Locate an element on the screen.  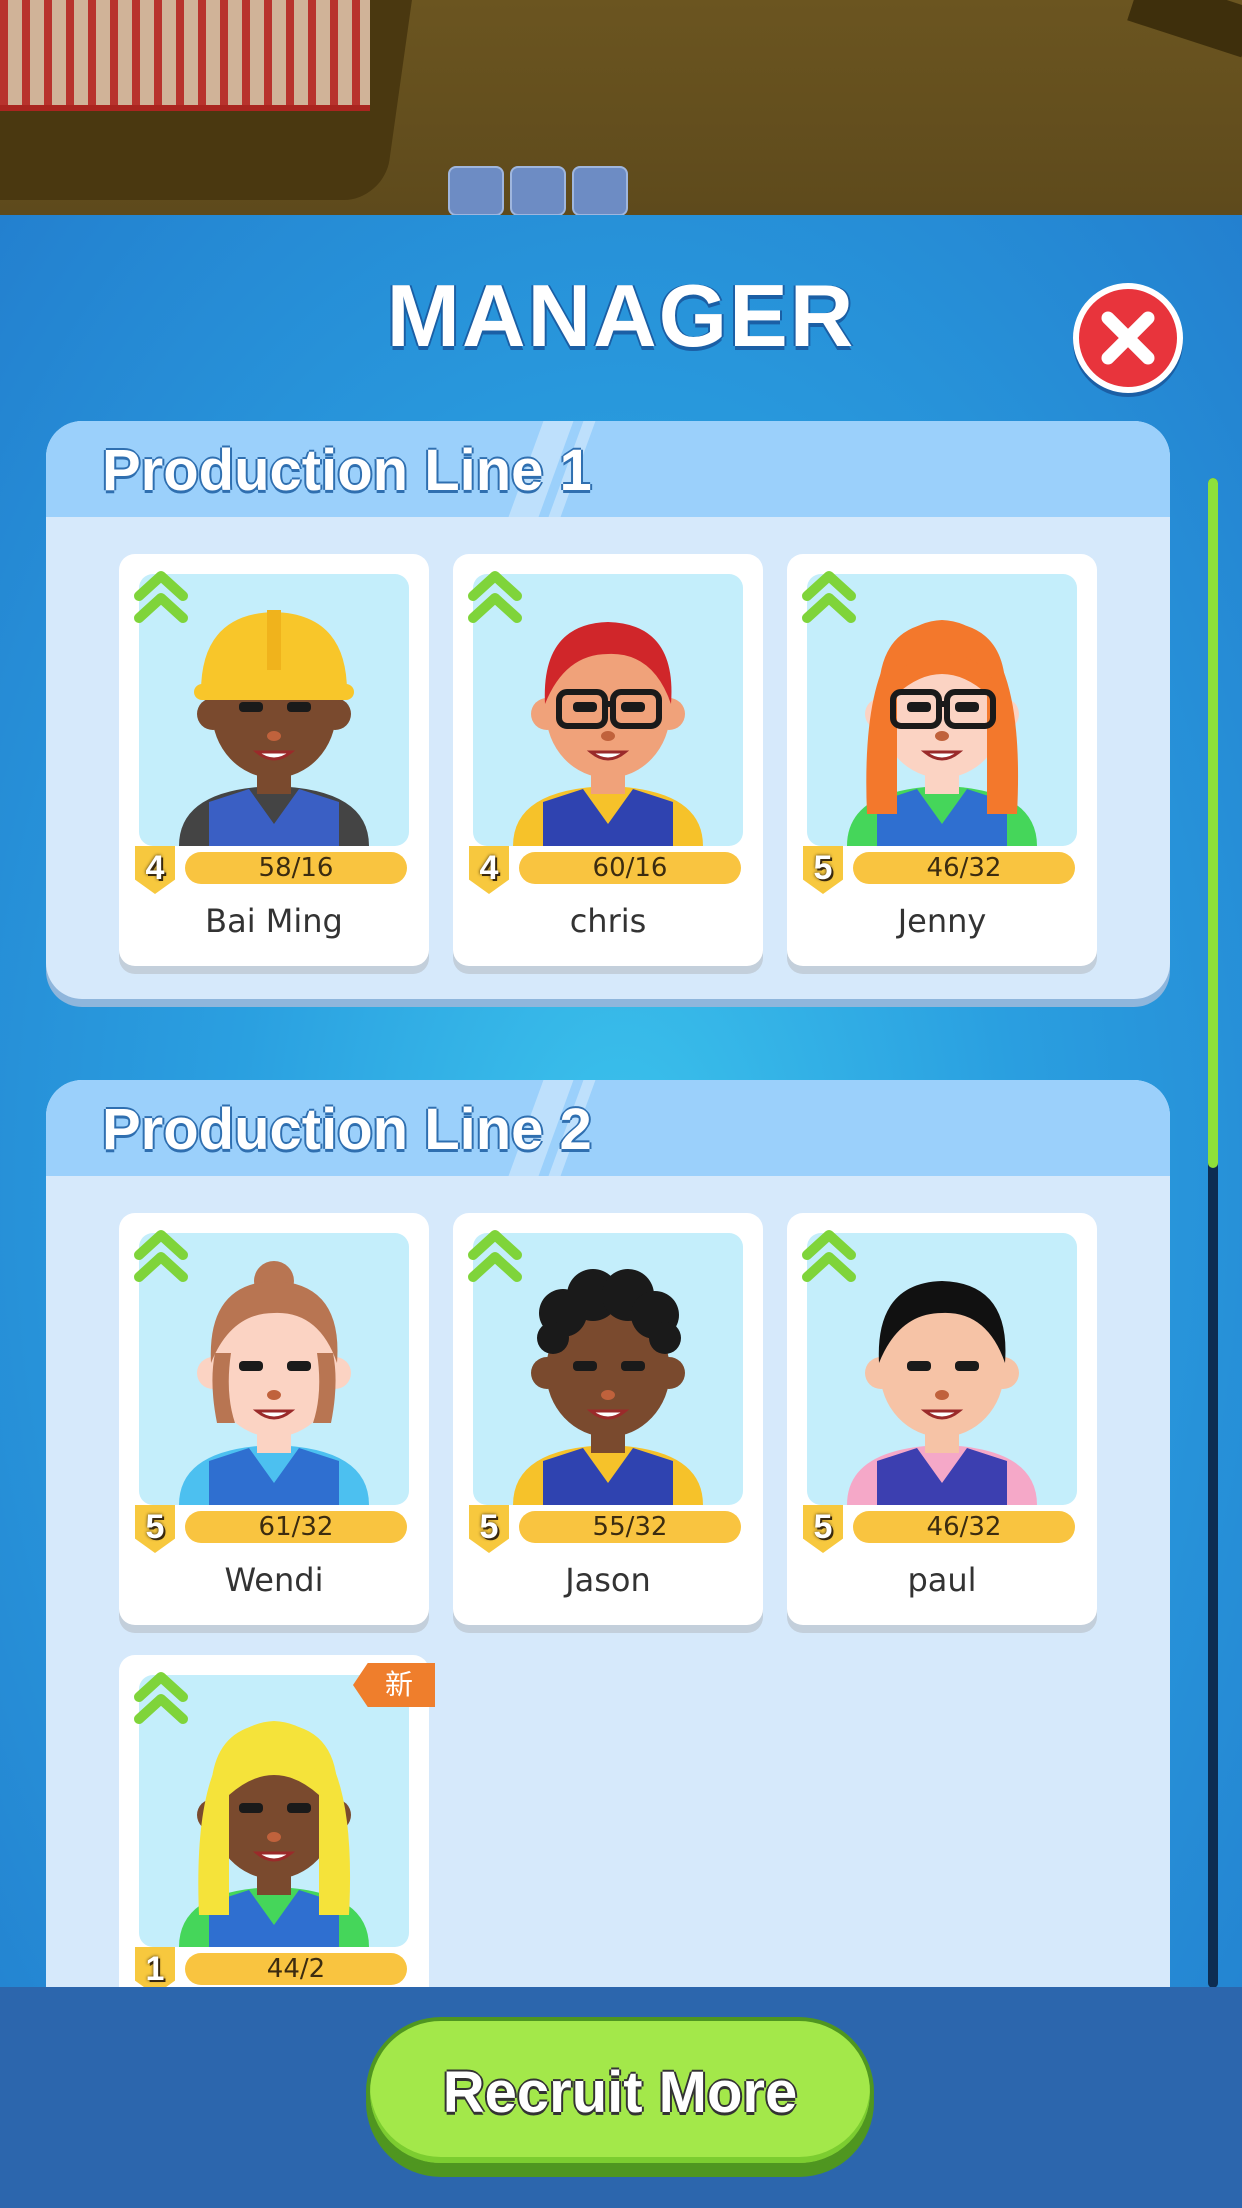
manager-card: 44/2 1 新 is located at coordinates (277, 1821).